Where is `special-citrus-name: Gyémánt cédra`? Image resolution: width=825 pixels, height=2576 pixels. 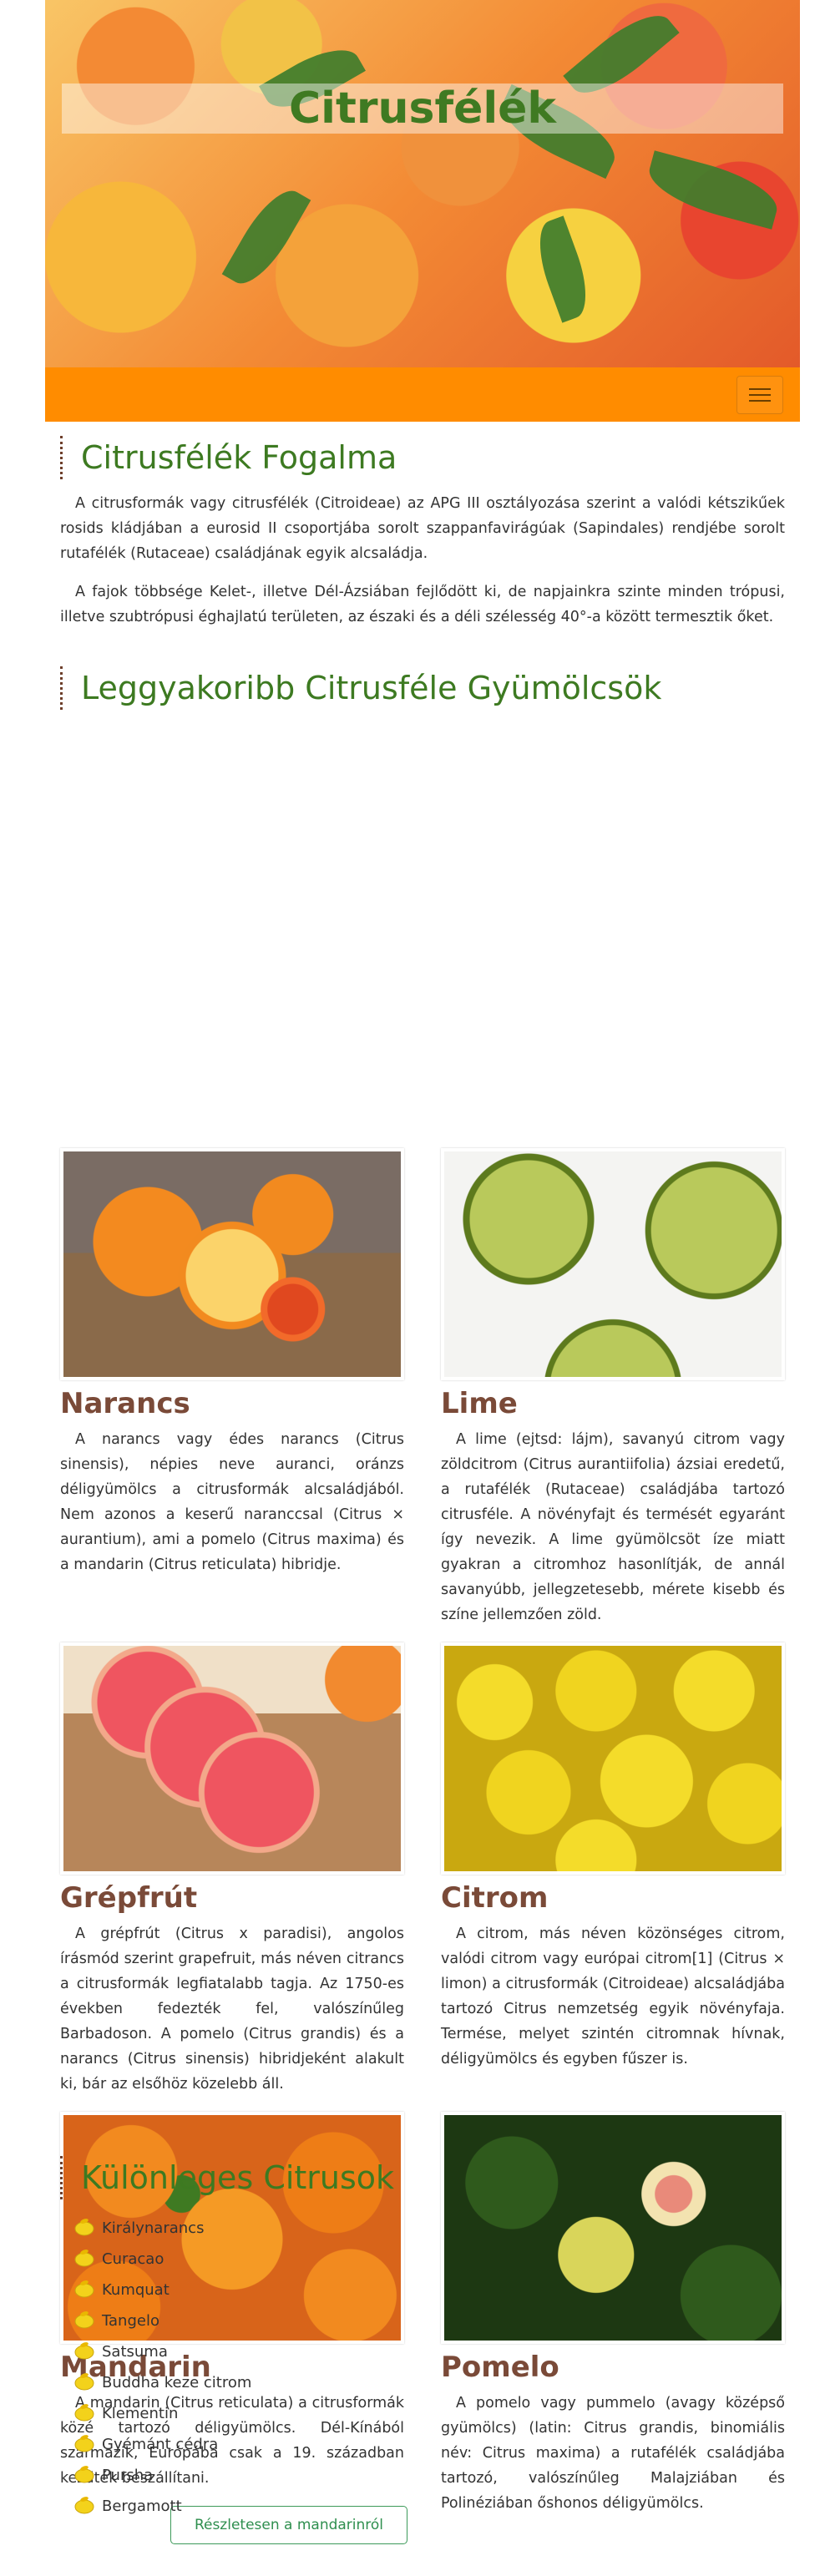
special-citrus-name: Gyémánt cédra is located at coordinates (160, 2444).